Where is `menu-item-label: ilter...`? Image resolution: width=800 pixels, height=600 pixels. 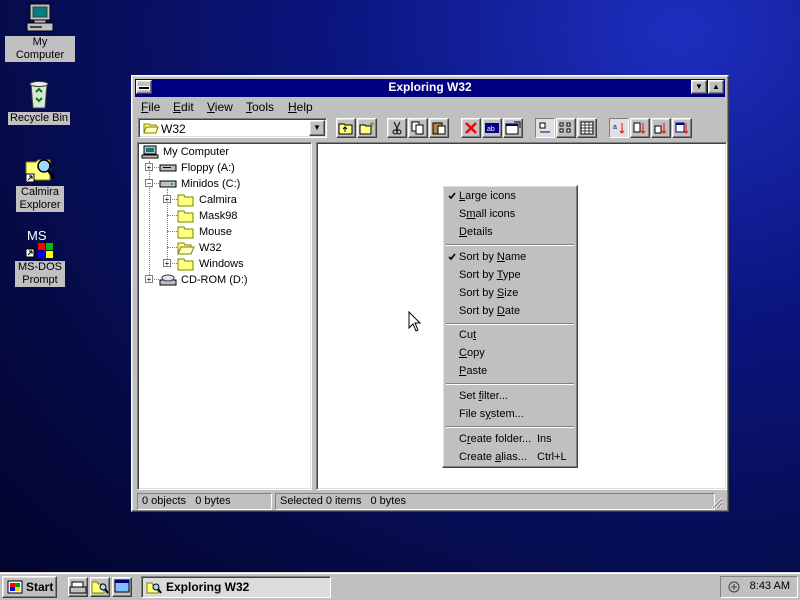
menu-item-label: ilter... is located at coordinates (494, 396).